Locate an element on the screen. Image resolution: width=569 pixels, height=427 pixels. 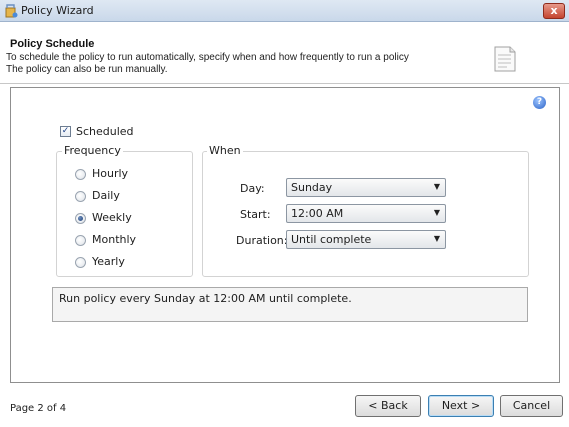
monthly-label: Monthly is located at coordinates (114, 239).